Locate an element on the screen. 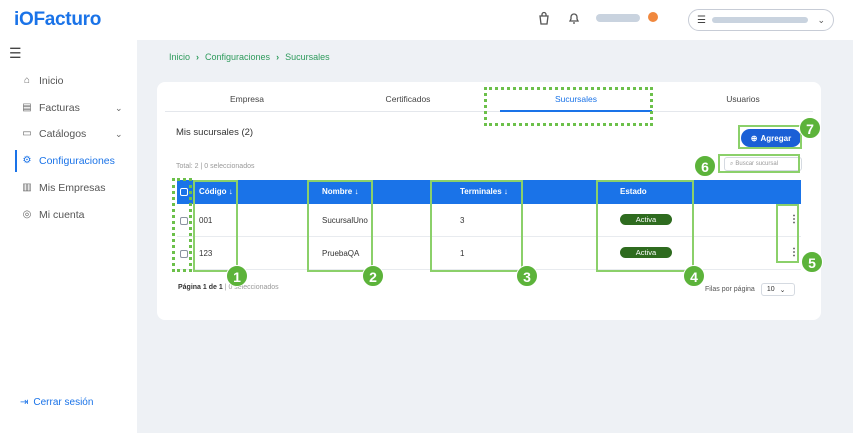 The image size is (853, 433). sidebar-item-configuraciones: ⚙ Configuraciones is located at coordinates (68, 161).